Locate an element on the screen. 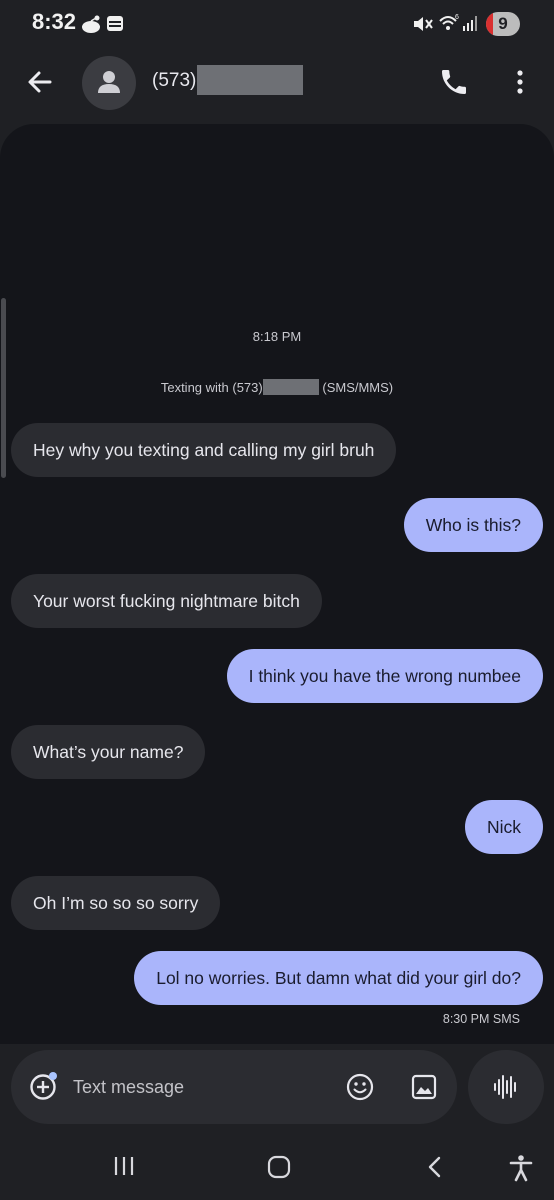  svg-text: 6 is located at coordinates (457, 17).